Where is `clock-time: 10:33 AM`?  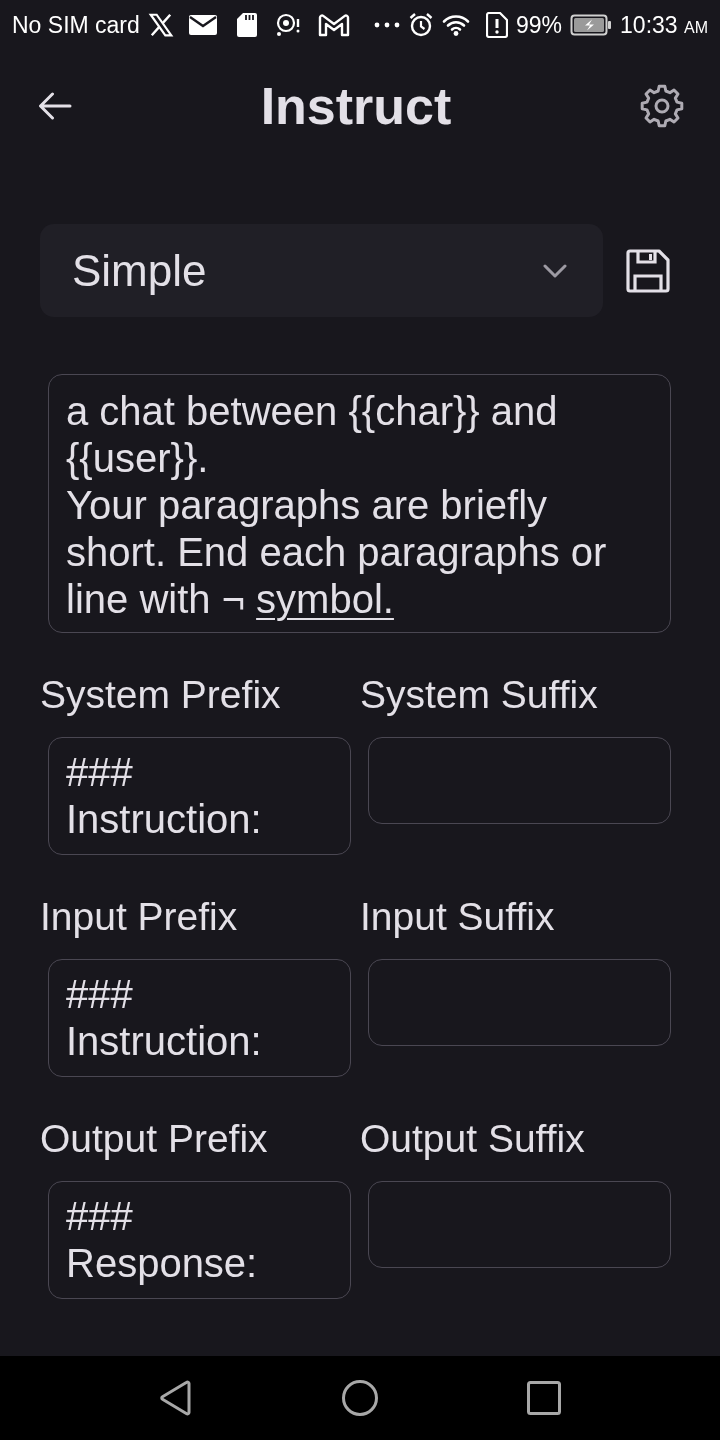 clock-time: 10:33 AM is located at coordinates (664, 25).